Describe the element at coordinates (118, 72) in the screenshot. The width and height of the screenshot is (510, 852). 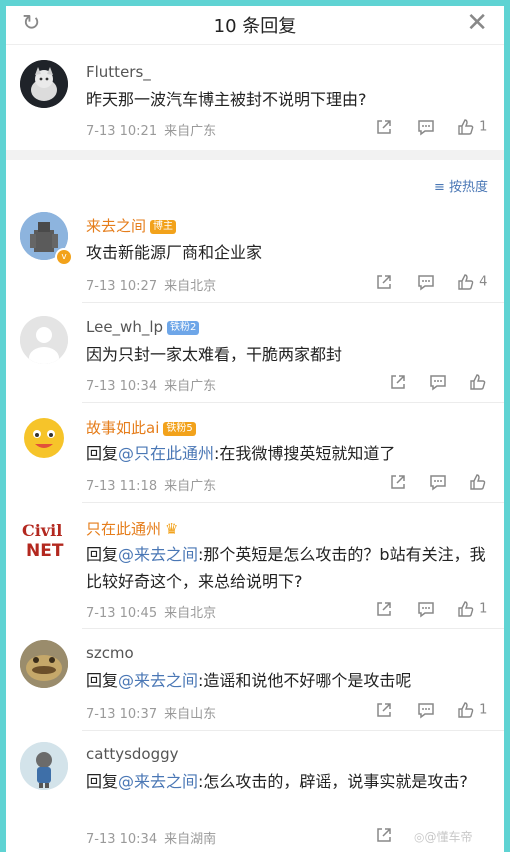
I see `username: Flutters_` at that location.